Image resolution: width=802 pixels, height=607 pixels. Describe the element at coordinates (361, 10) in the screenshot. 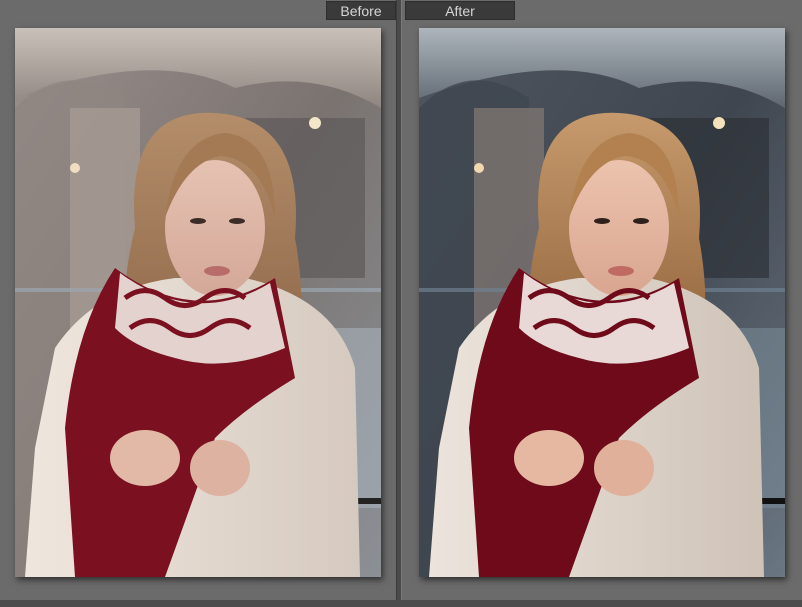

I see `before-label-tab: Before` at that location.